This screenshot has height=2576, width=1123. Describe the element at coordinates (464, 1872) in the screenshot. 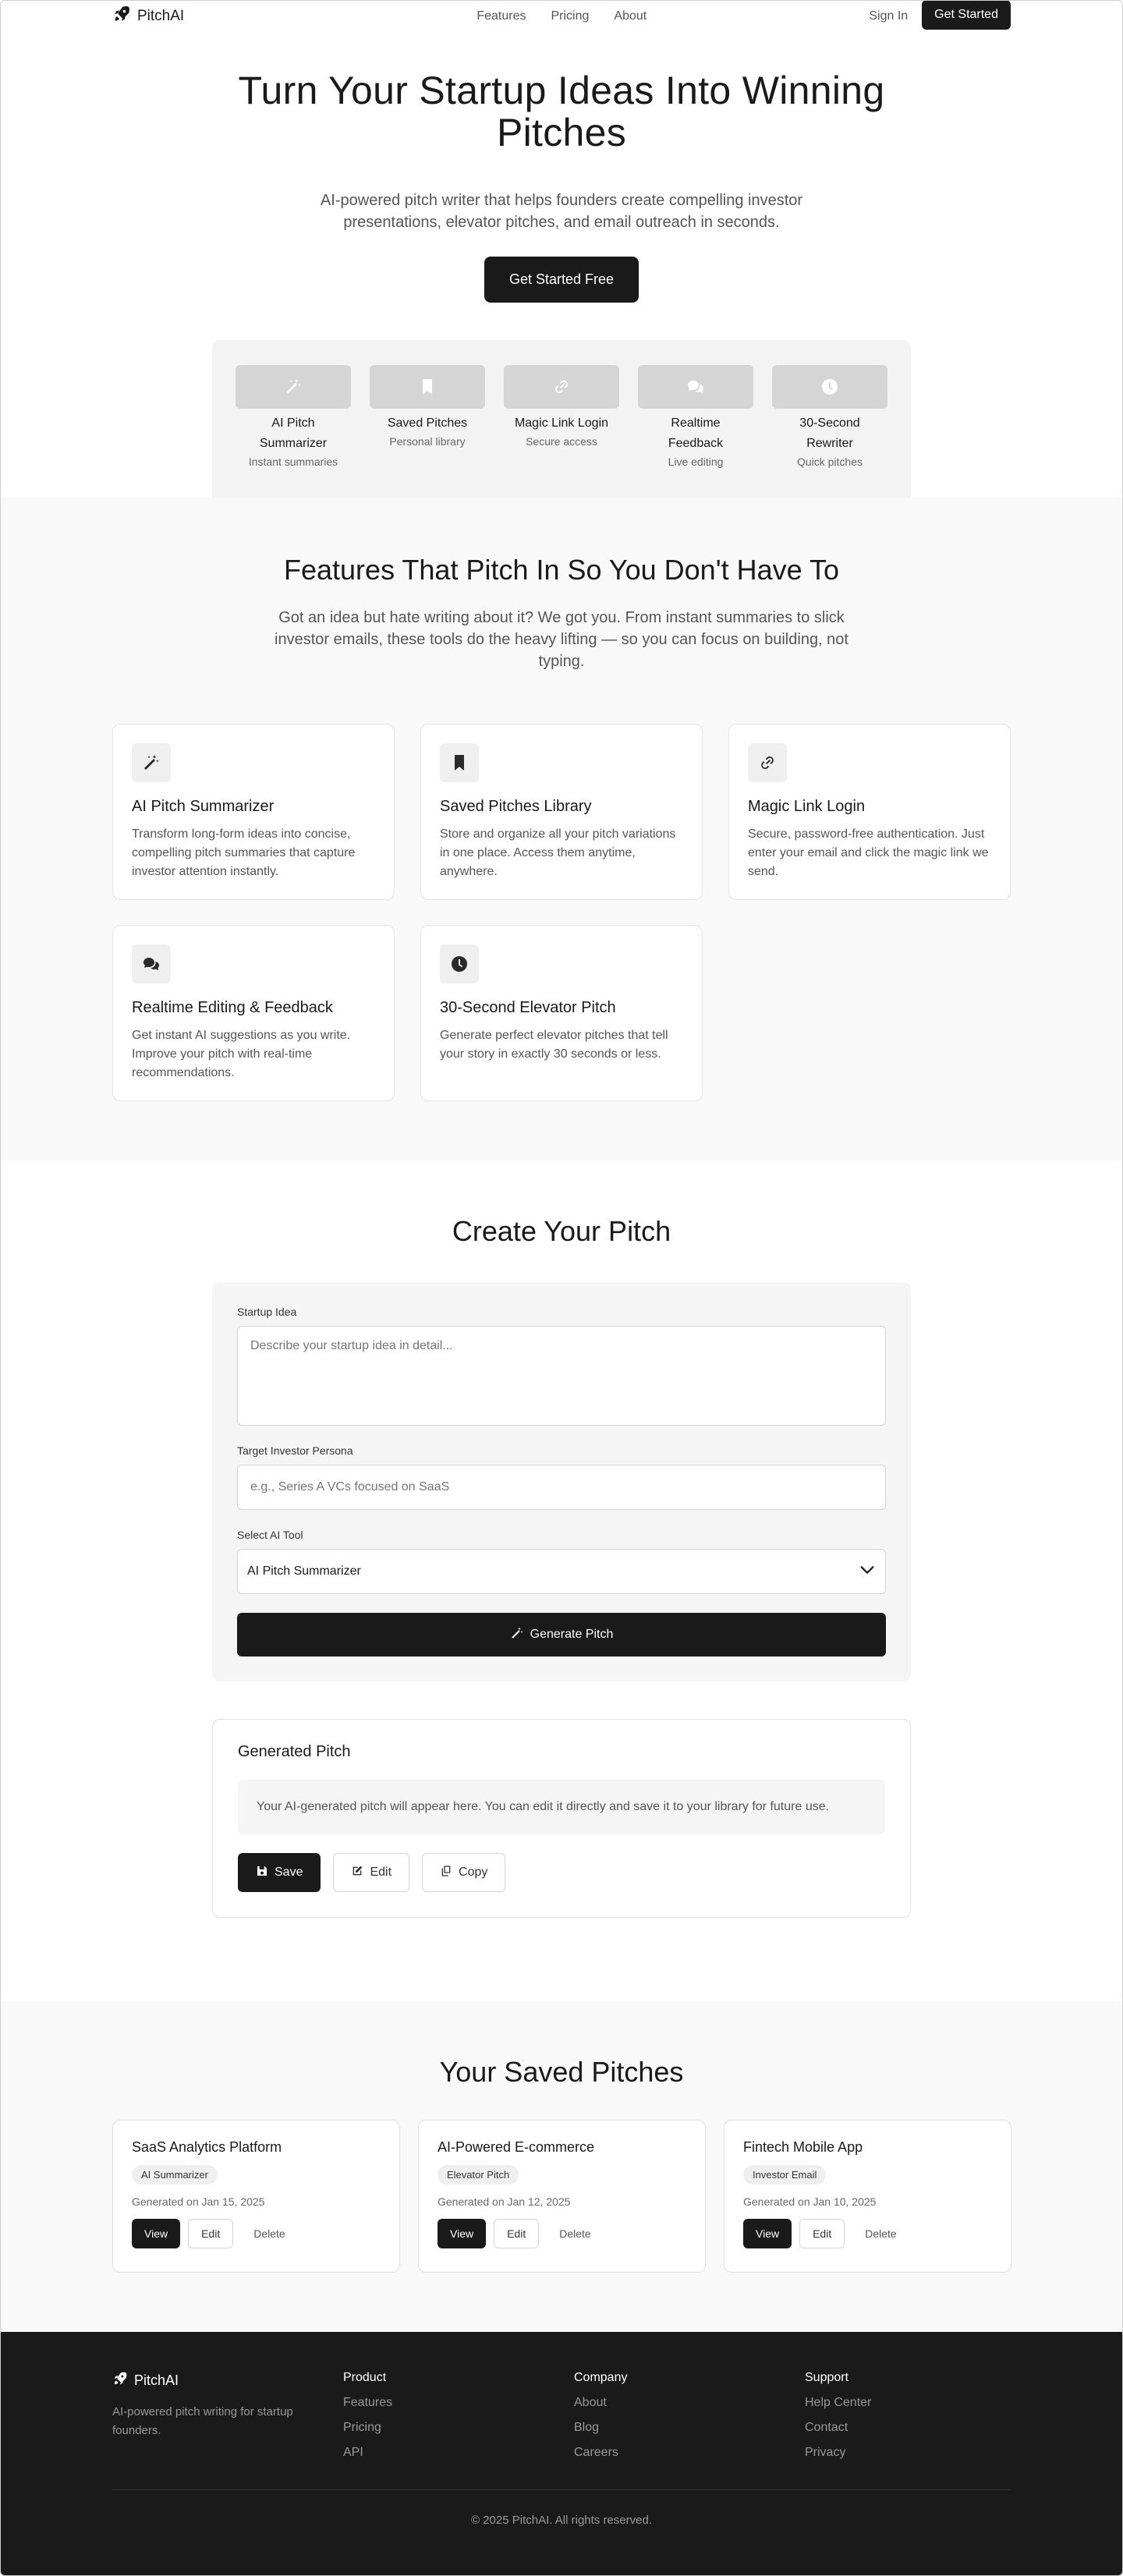

I see `copy-button: Copy` at that location.